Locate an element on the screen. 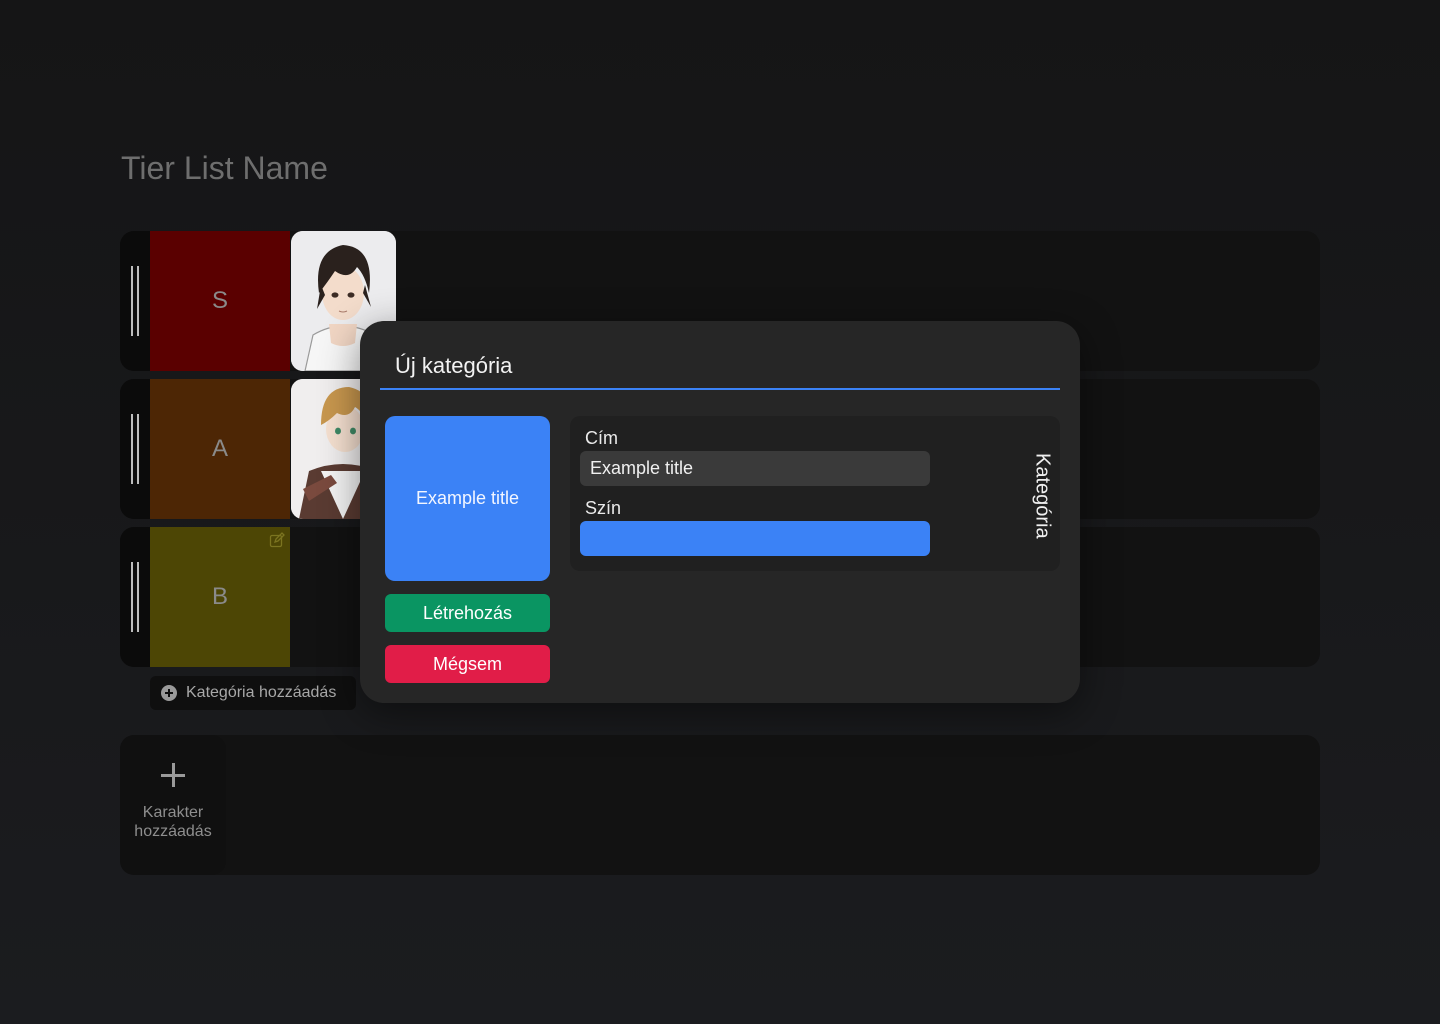 The width and height of the screenshot is (1440, 1024). add-category-button: Kategória hozzáadás is located at coordinates (253, 693).